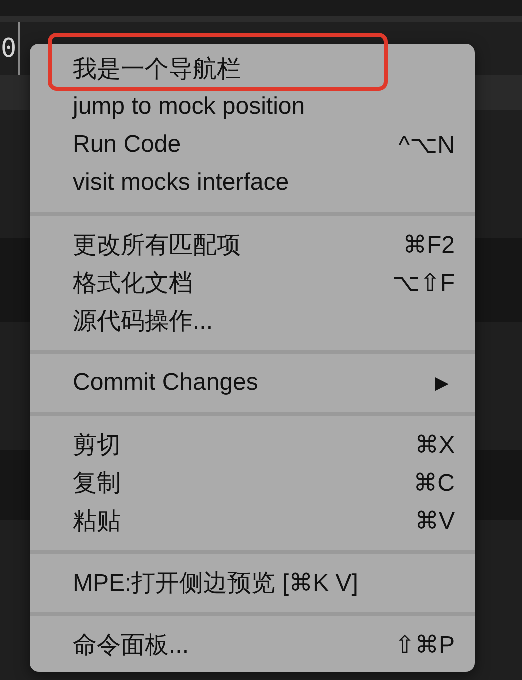  I want to click on menu-item: visit mocks interface, so click(181, 183).